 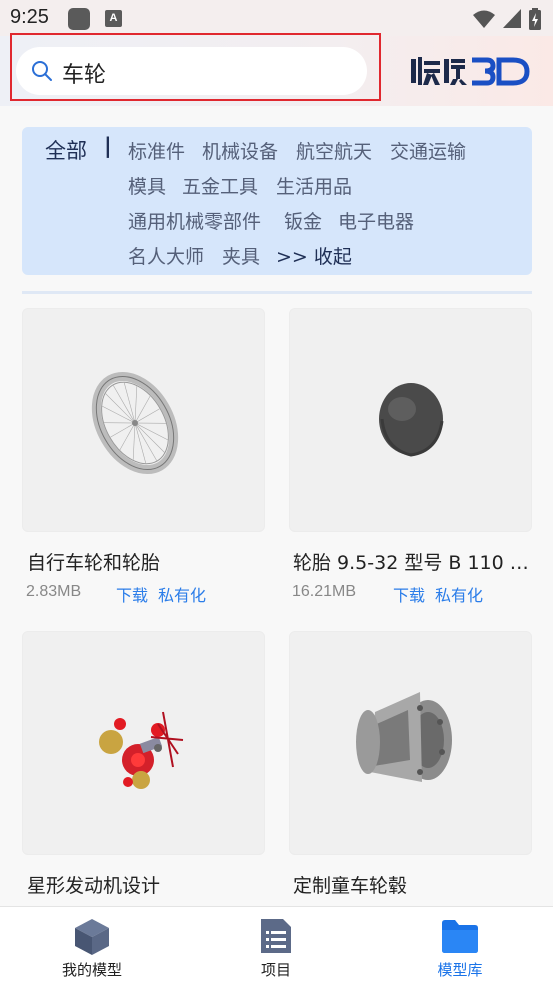 I want to click on kuaishi-3d-logo, so click(x=470, y=71).